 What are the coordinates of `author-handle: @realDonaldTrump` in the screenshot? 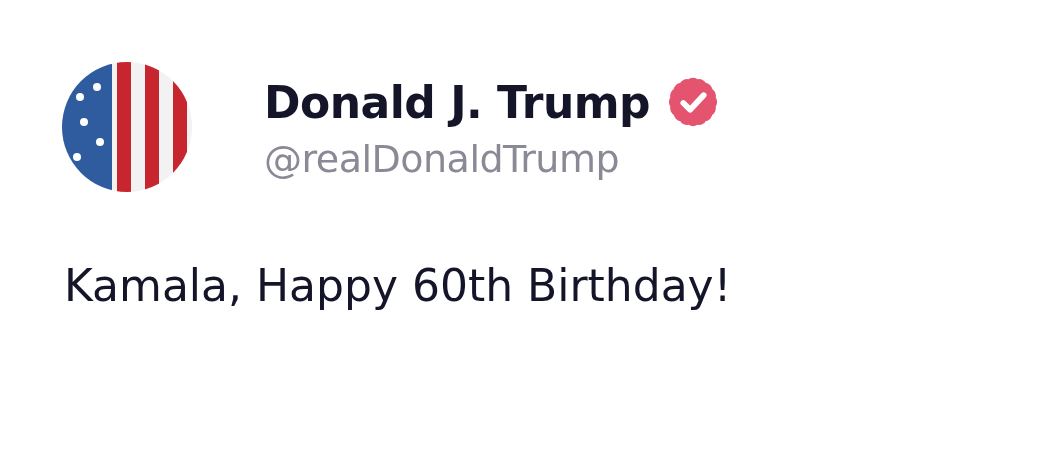 It's located at (493, 159).